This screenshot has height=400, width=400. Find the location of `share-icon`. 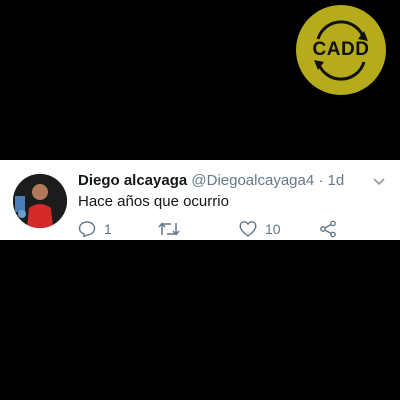

share-icon is located at coordinates (328, 229).